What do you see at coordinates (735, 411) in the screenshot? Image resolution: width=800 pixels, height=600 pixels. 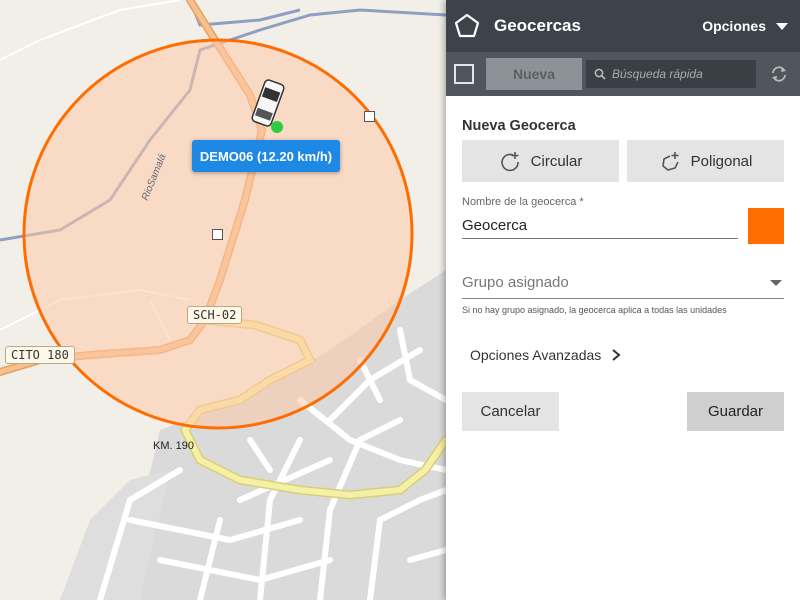 I see `save-button: Guardar` at bounding box center [735, 411].